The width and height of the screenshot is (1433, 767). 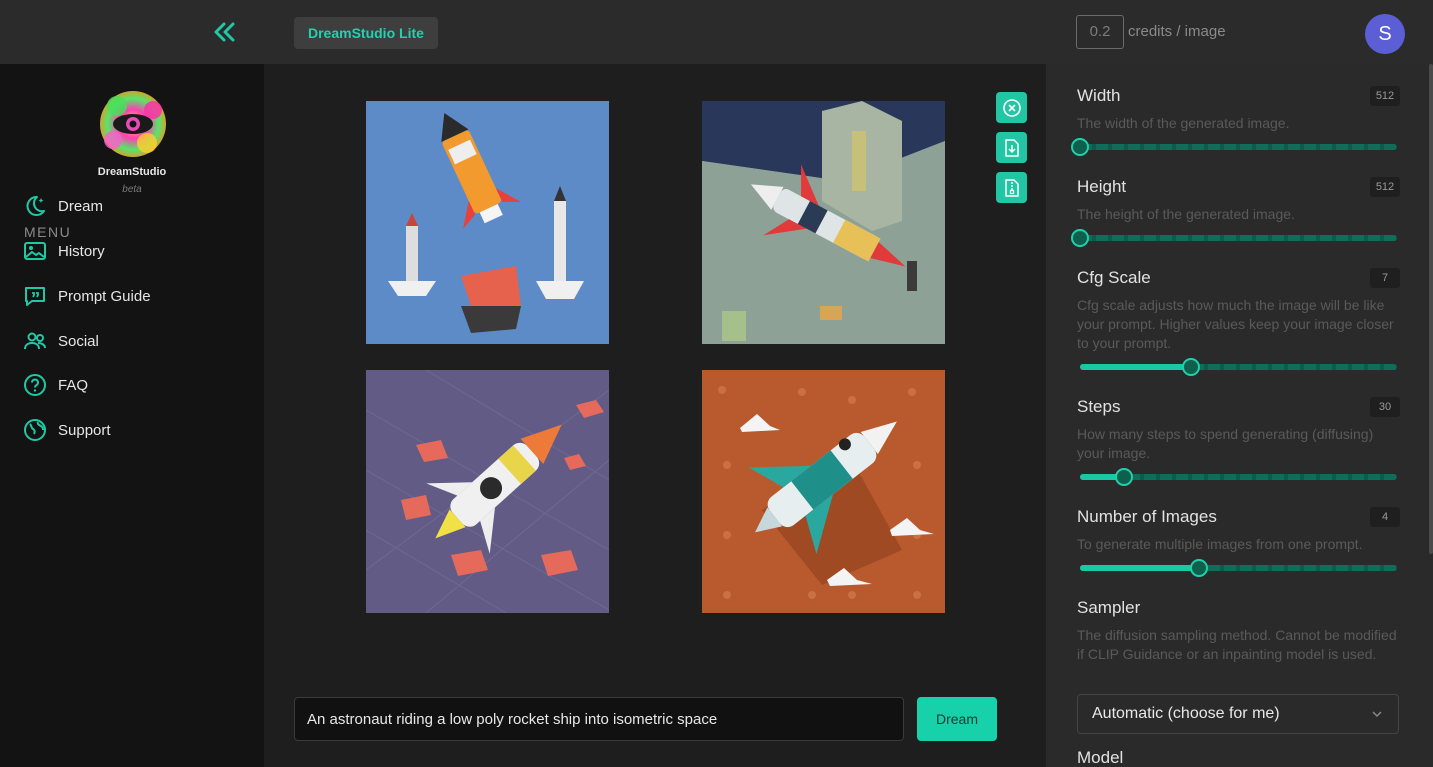 What do you see at coordinates (599, 719) in the screenshot?
I see `prompt-input` at bounding box center [599, 719].